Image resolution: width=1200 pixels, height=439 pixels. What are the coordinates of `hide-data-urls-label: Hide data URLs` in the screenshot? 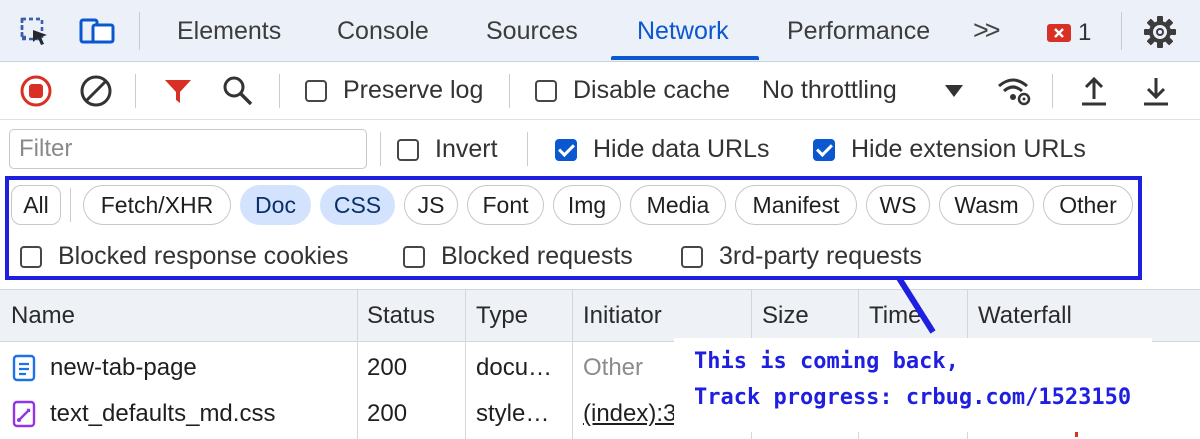 It's located at (681, 149).